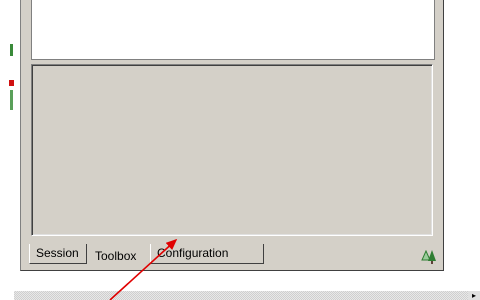 The width and height of the screenshot is (480, 300). What do you see at coordinates (474, 295) in the screenshot?
I see `arrow-right-icon: ▸` at bounding box center [474, 295].